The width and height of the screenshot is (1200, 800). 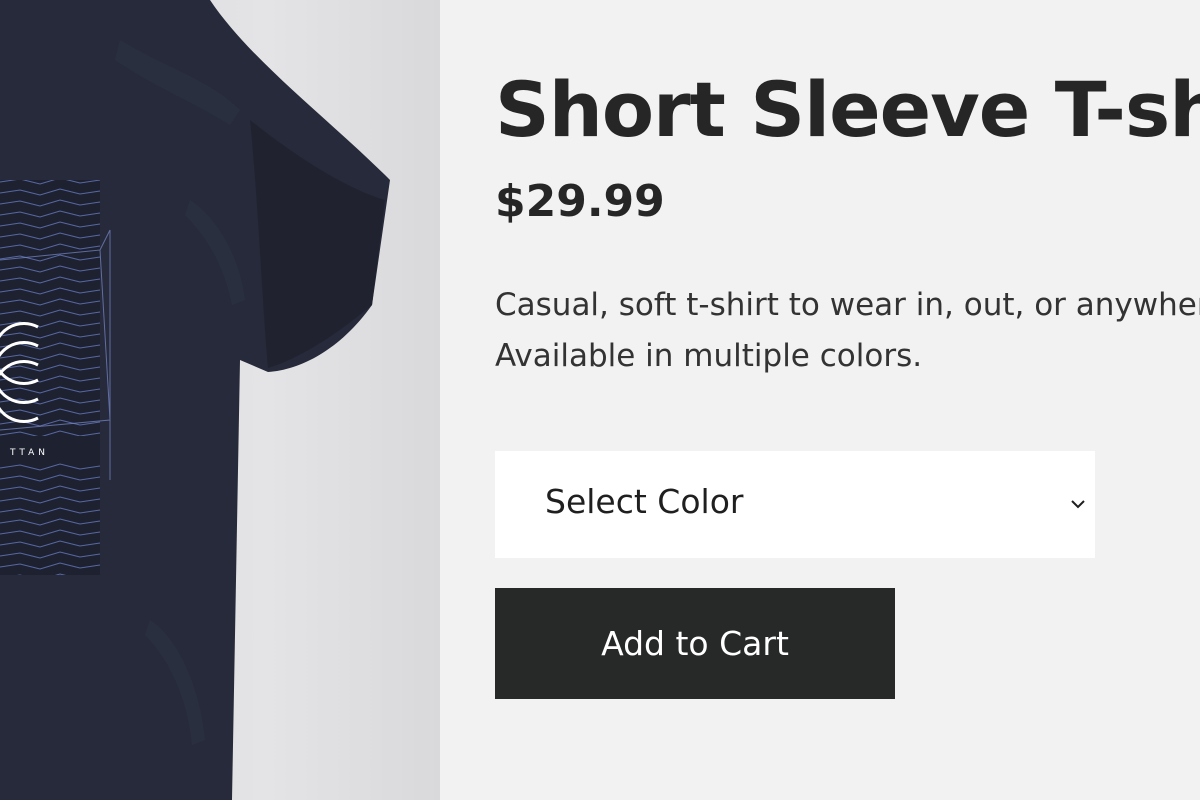 What do you see at coordinates (709, 356) in the screenshot?
I see `description-line: Available in multiple colors.` at bounding box center [709, 356].